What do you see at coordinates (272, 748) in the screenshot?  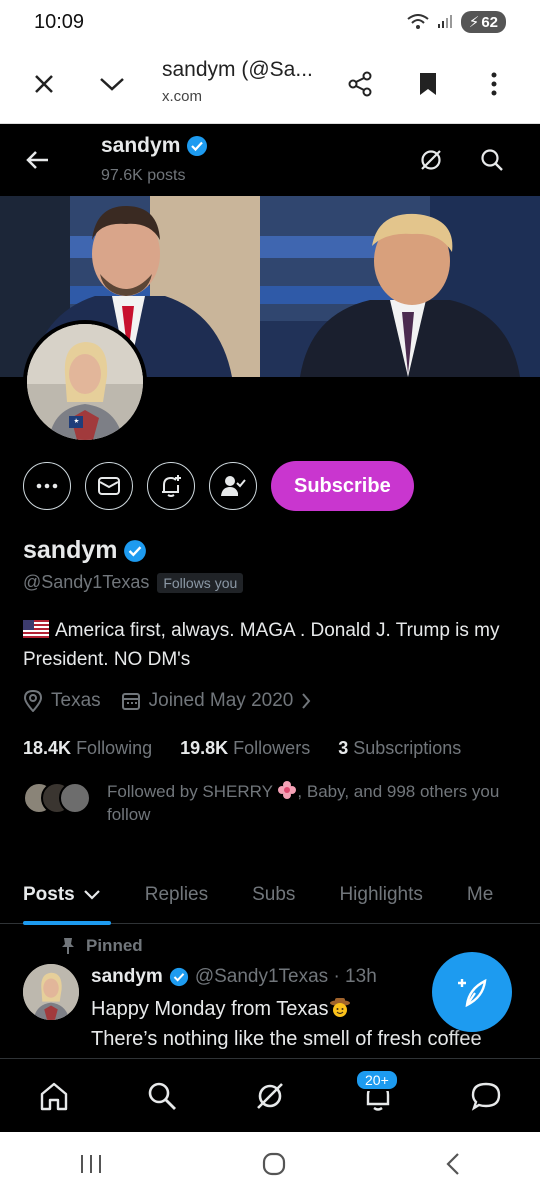 I see `followers-label: Followers` at bounding box center [272, 748].